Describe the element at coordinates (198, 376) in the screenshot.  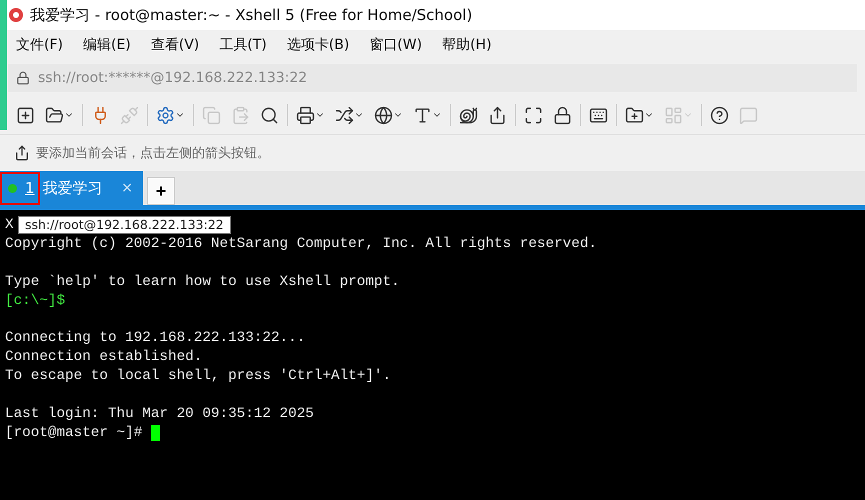
I see `terminal-line: To escape to local shell, press 'Ctrl+Alt+]'.` at that location.